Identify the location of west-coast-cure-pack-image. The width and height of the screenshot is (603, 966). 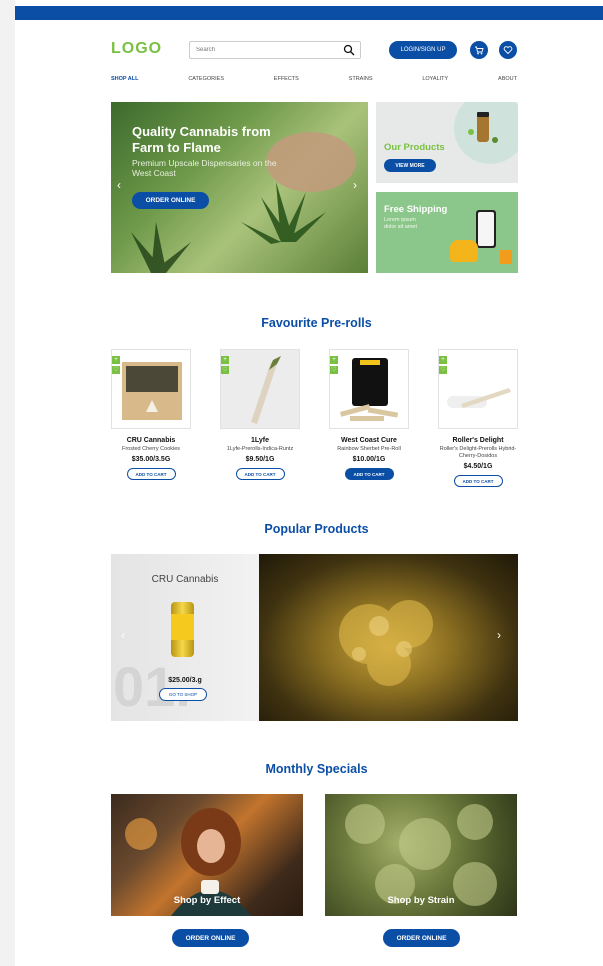
(369, 389).